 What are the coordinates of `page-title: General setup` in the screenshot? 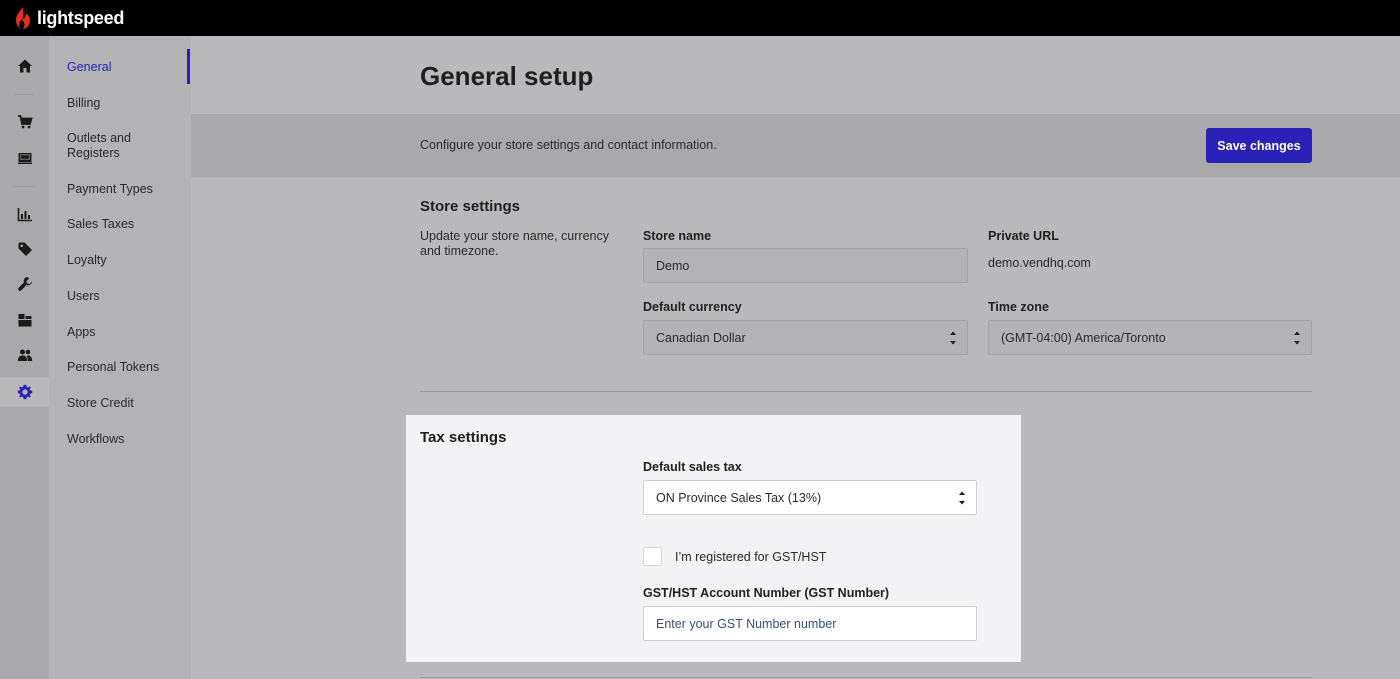 It's located at (507, 76).